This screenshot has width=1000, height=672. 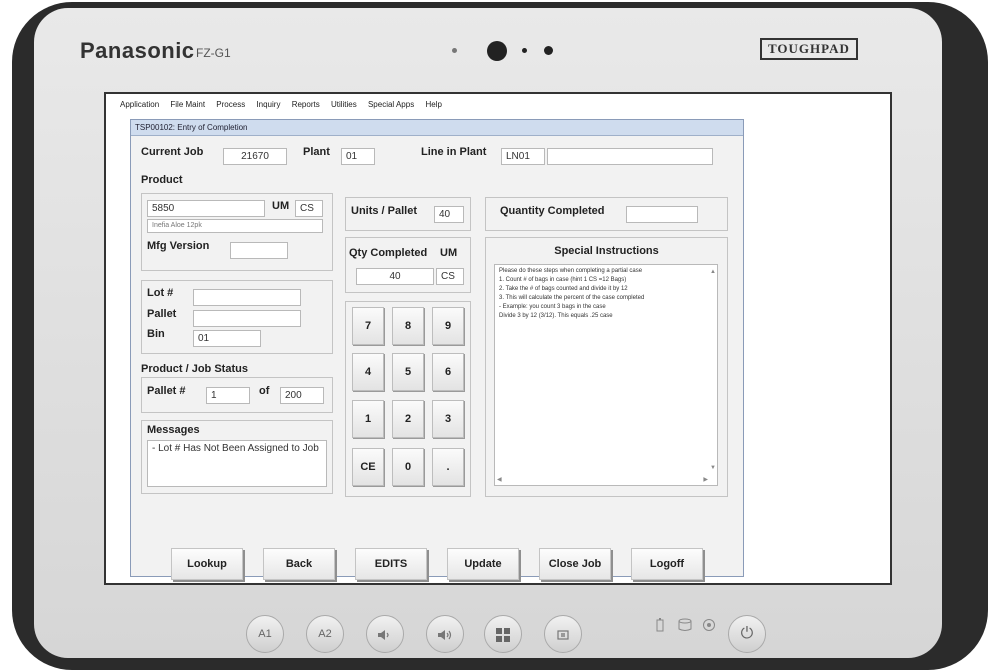 What do you see at coordinates (255, 156) in the screenshot?
I see `current-job-field: 21670` at bounding box center [255, 156].